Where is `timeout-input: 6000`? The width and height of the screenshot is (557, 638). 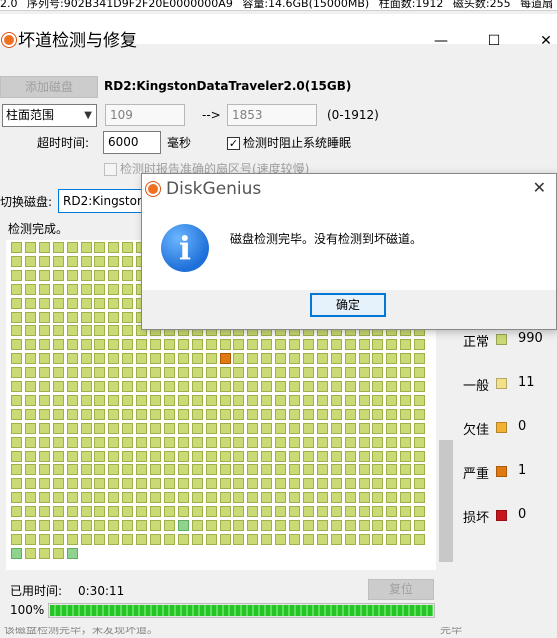 timeout-input: 6000 is located at coordinates (132, 142).